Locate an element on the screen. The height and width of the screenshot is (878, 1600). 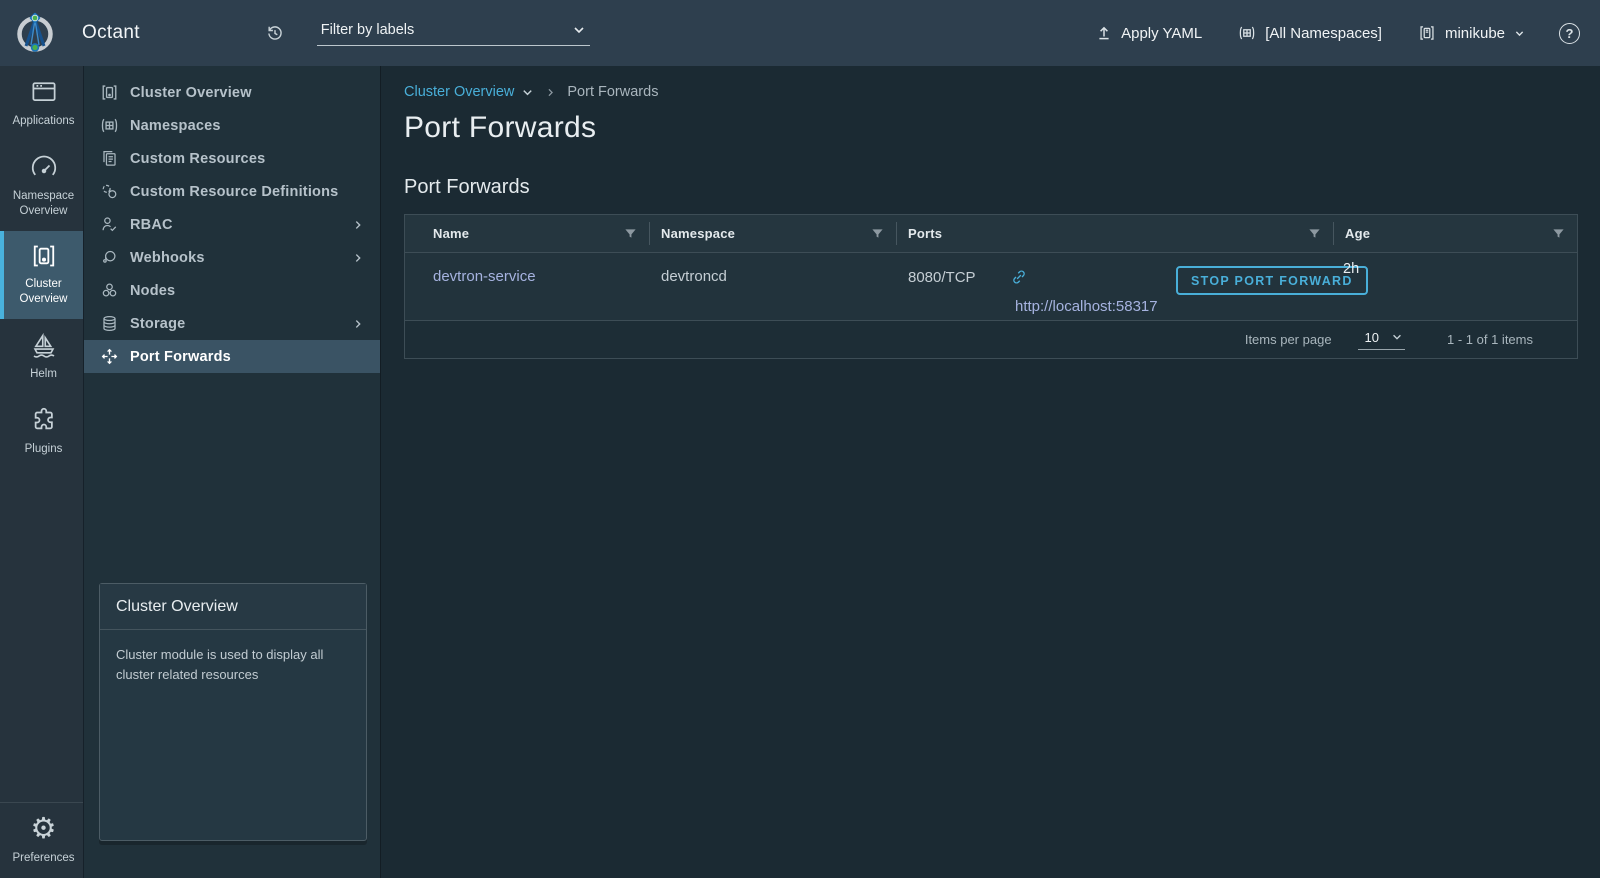
sidebar-item-rbac: RBAC is located at coordinates (232, 224).